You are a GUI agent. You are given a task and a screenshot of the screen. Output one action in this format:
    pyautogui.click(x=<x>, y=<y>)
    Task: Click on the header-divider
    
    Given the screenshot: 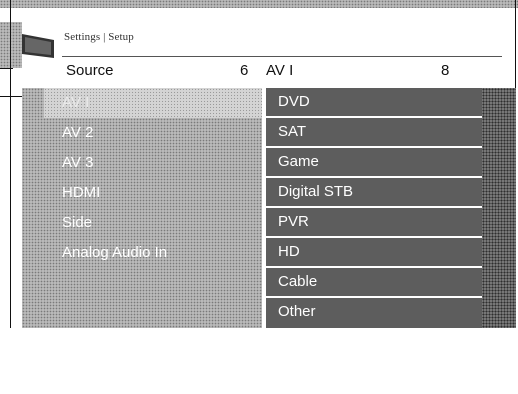 What is the action you would take?
    pyautogui.click(x=282, y=56)
    